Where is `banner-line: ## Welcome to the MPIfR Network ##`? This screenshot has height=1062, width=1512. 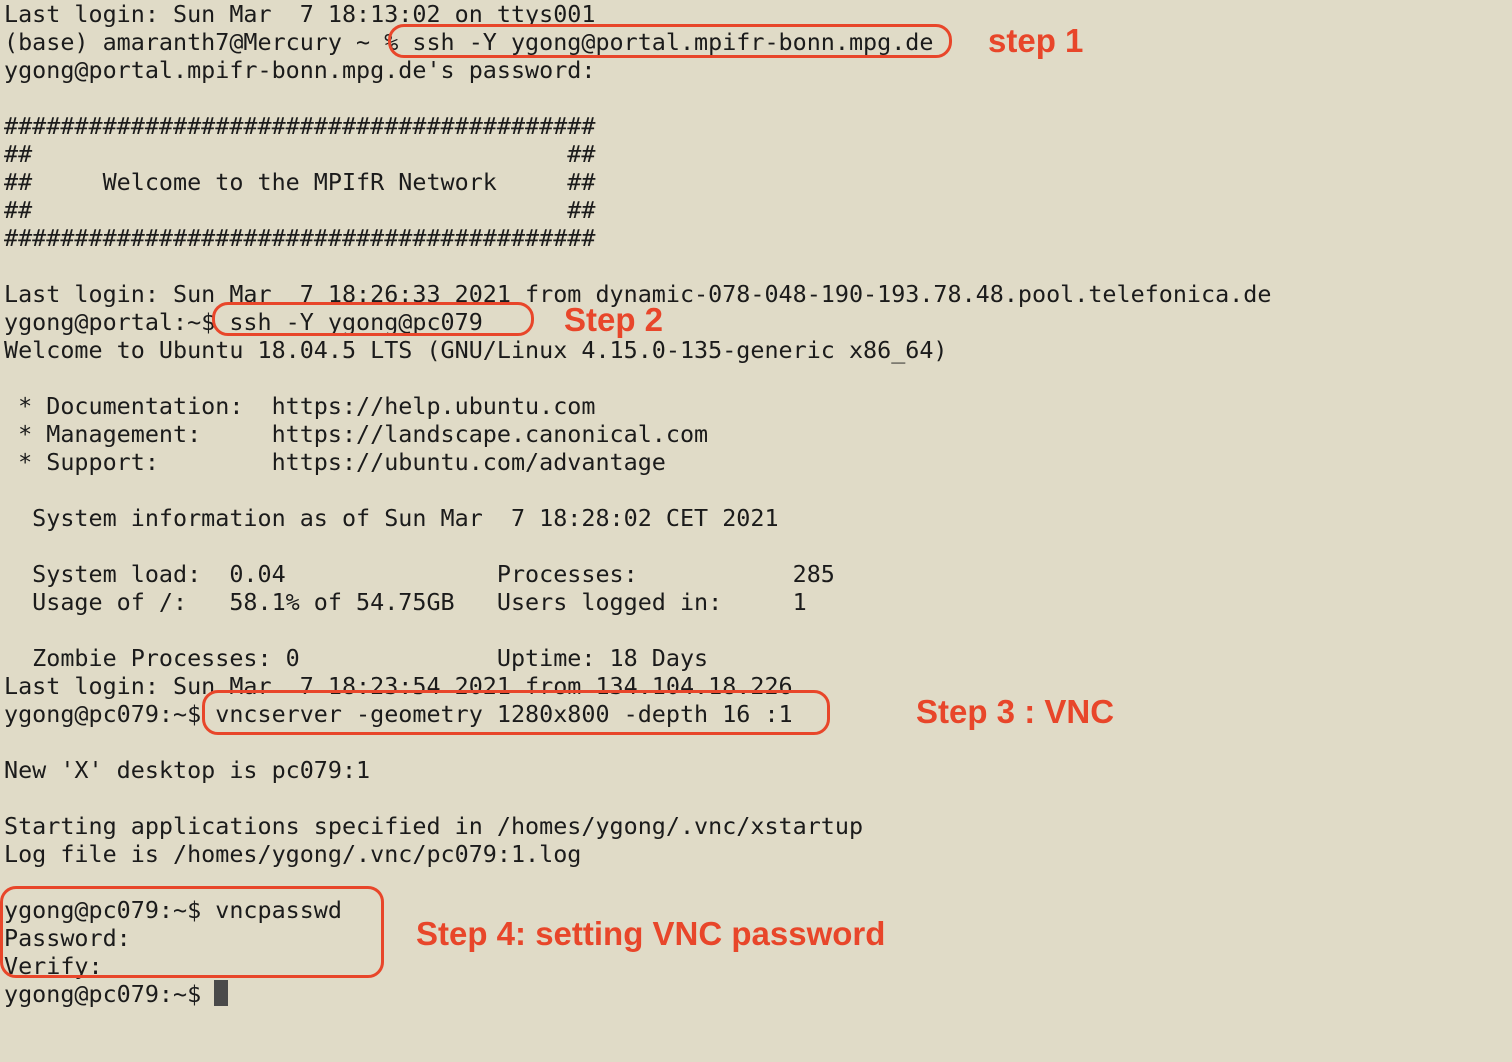
banner-line: ## Welcome to the MPIfR Network ## is located at coordinates (300, 182).